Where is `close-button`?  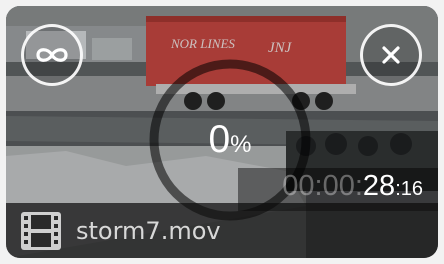 close-button is located at coordinates (391, 55).